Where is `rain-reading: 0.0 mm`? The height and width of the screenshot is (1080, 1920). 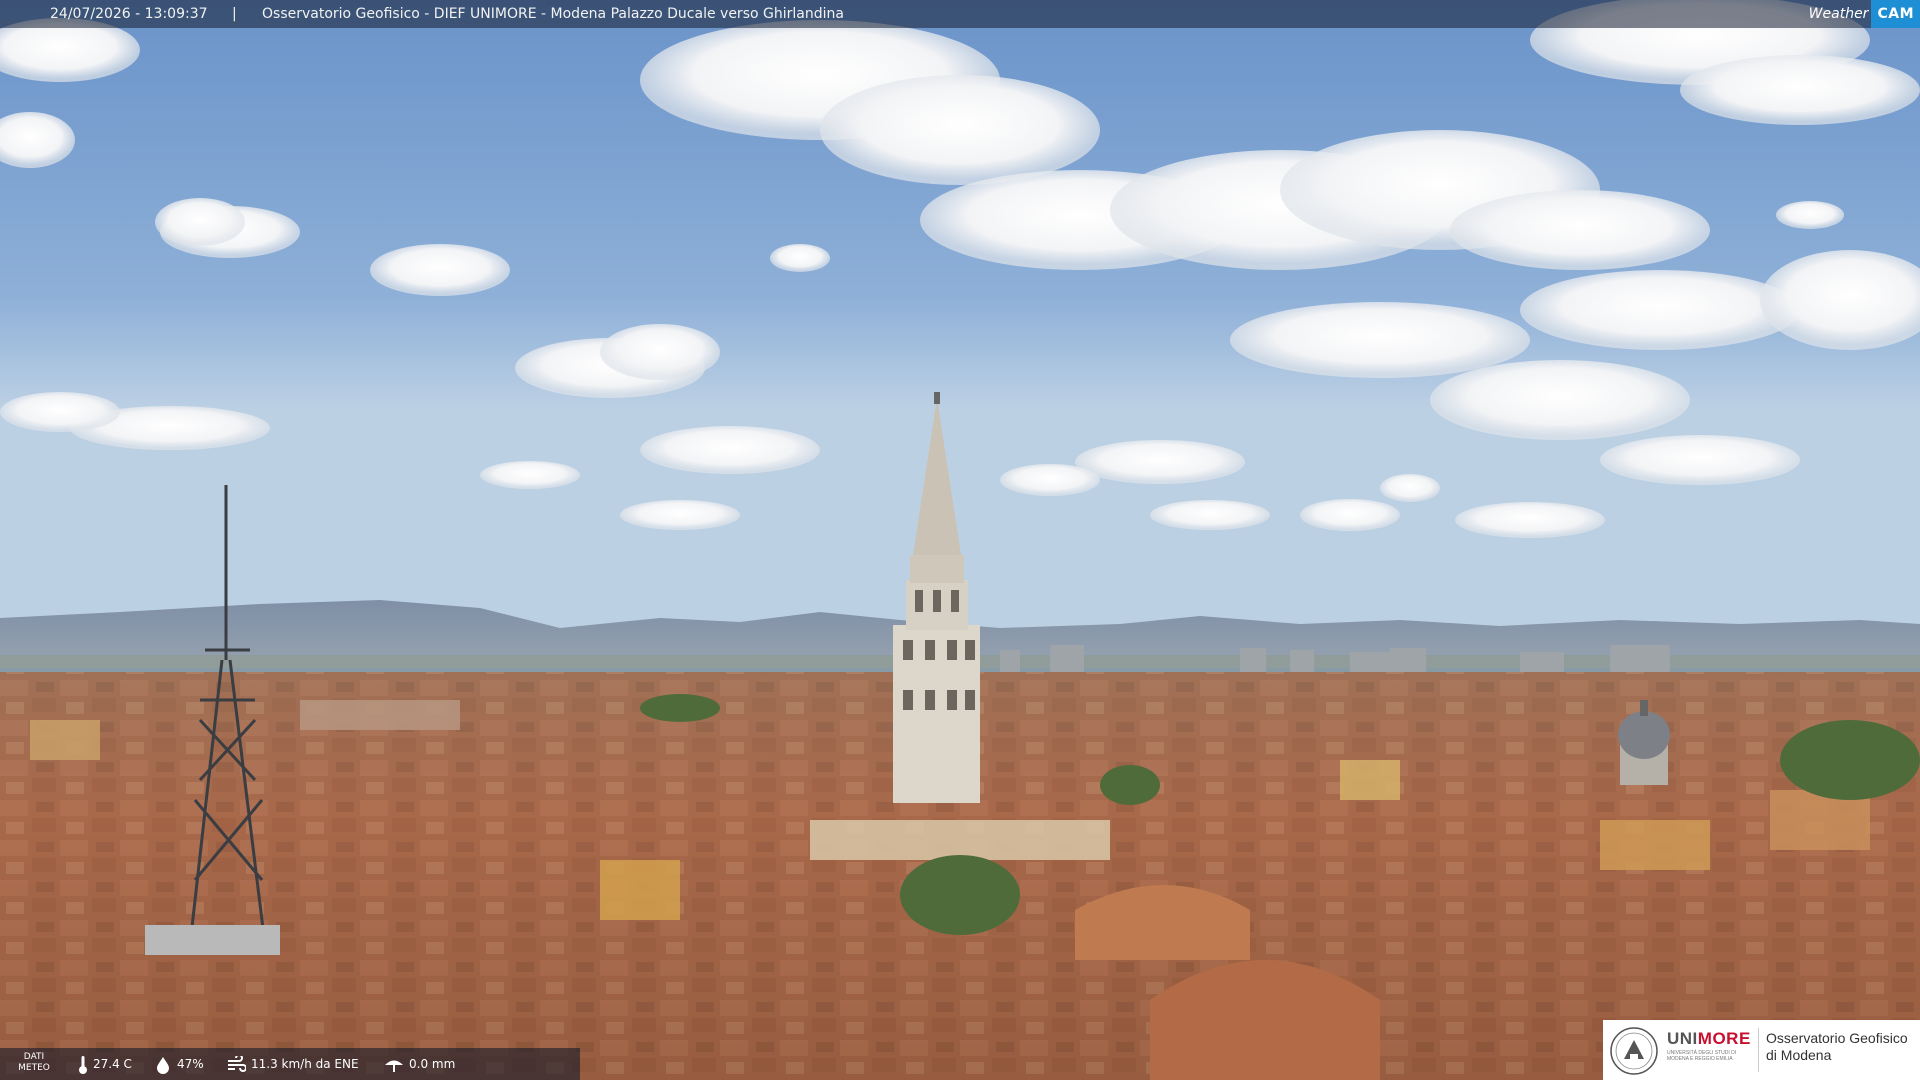
rain-reading: 0.0 mm is located at coordinates (419, 1064).